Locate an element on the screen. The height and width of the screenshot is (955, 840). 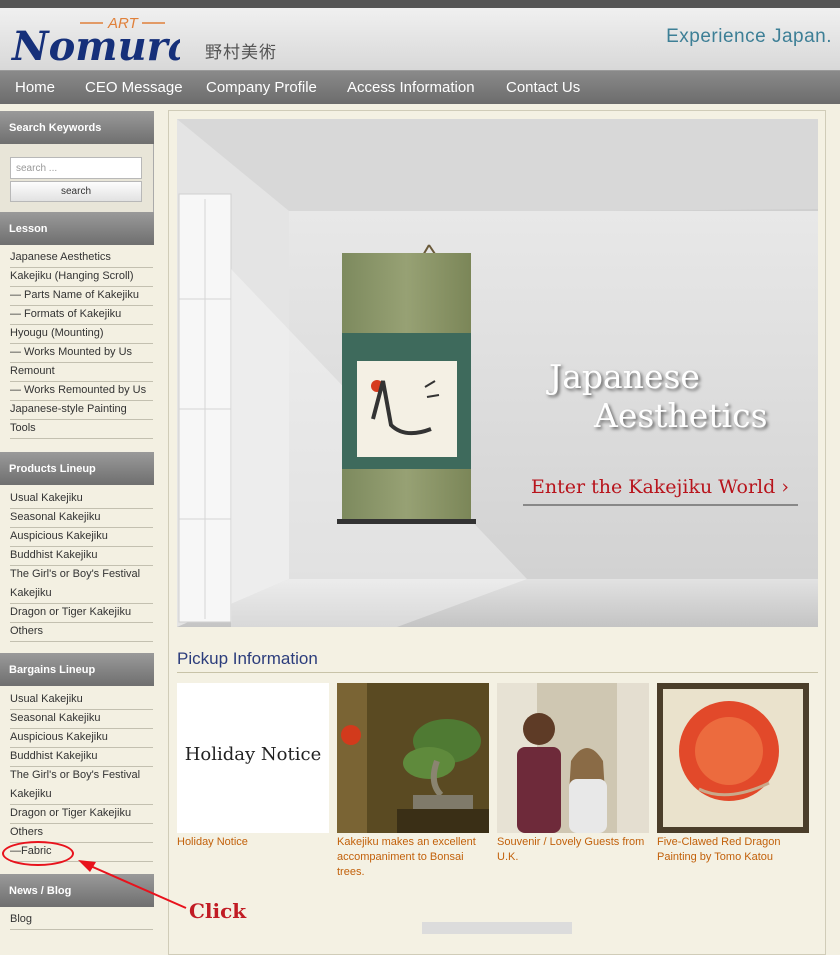
nav-access-information: Access Information is located at coordinates (411, 87).